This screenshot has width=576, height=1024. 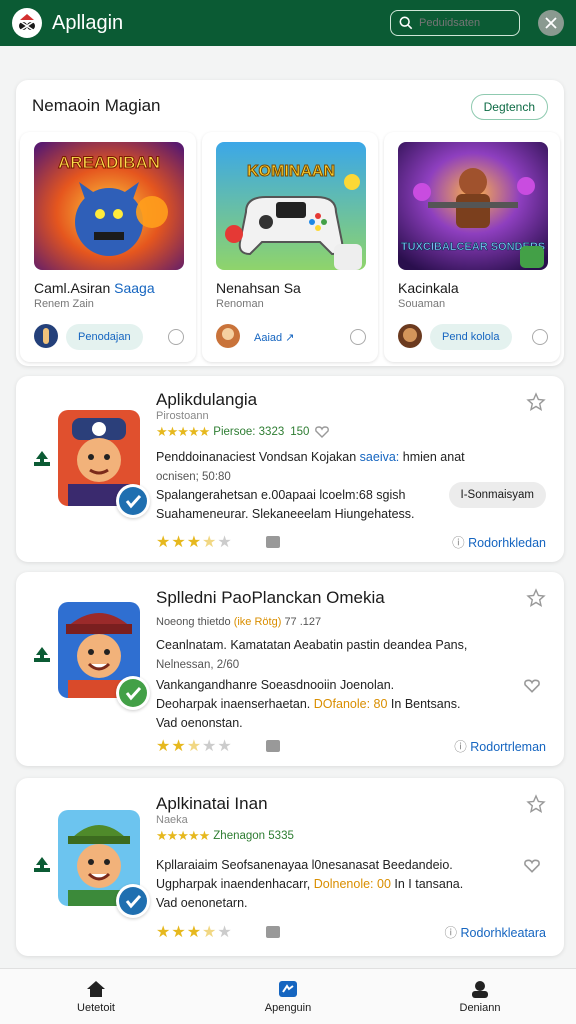 What do you see at coordinates (212, 803) in the screenshot?
I see `app-name: Aplkinatai Inan` at bounding box center [212, 803].